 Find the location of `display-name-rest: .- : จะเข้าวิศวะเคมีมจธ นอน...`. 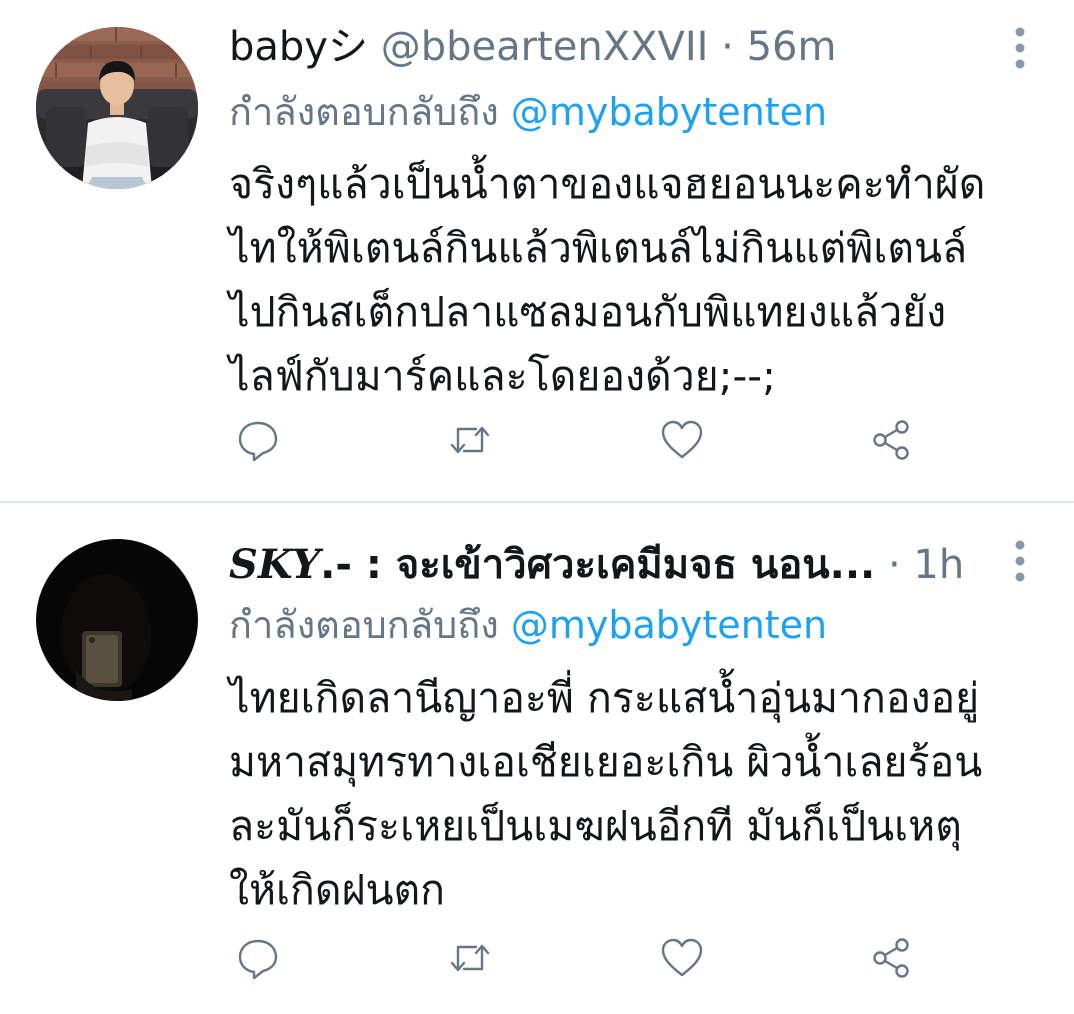

display-name-rest: .- : จะเข้าวิศวะเคมีมจธ นอน... is located at coordinates (598, 565).